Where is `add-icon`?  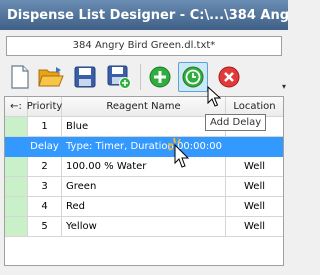 add-icon is located at coordinates (160, 77).